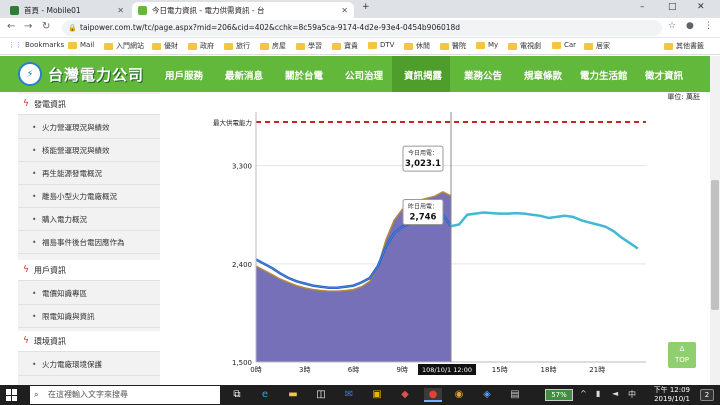 This screenshot has width=720, height=405. I want to click on bookmark-folder: 入門網站, so click(124, 46).